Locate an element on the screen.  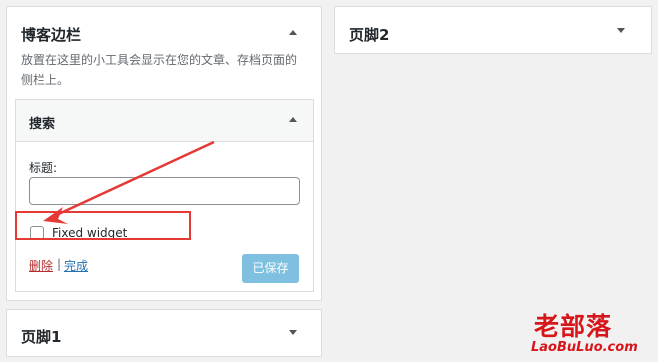
watermark-logo-text: 老部落 is located at coordinates (573, 326).